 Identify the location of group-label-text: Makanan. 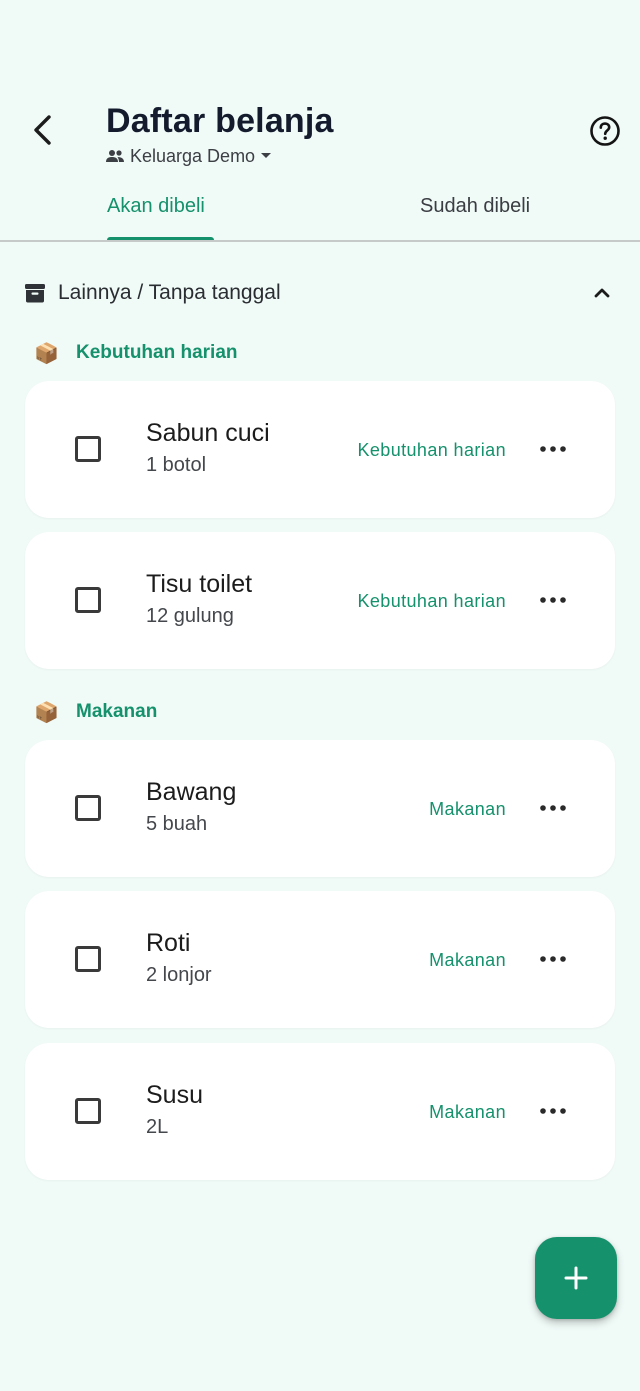
(117, 711).